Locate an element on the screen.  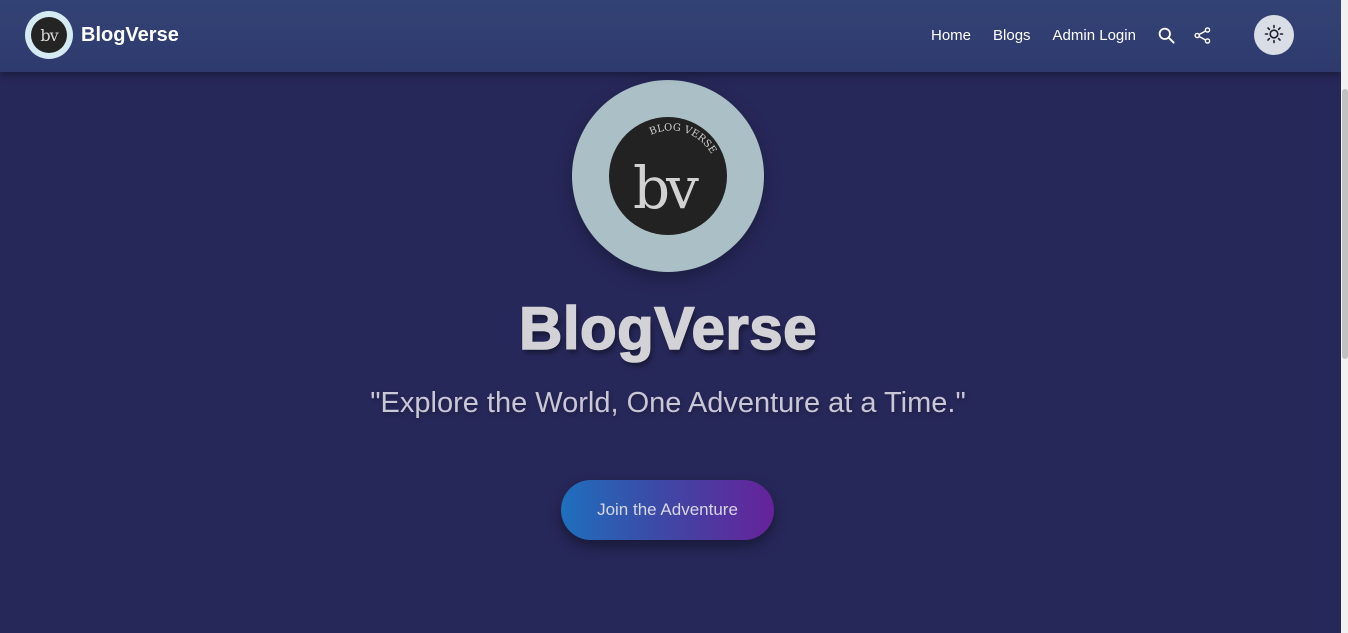
nav-link-home: Home is located at coordinates (951, 35).